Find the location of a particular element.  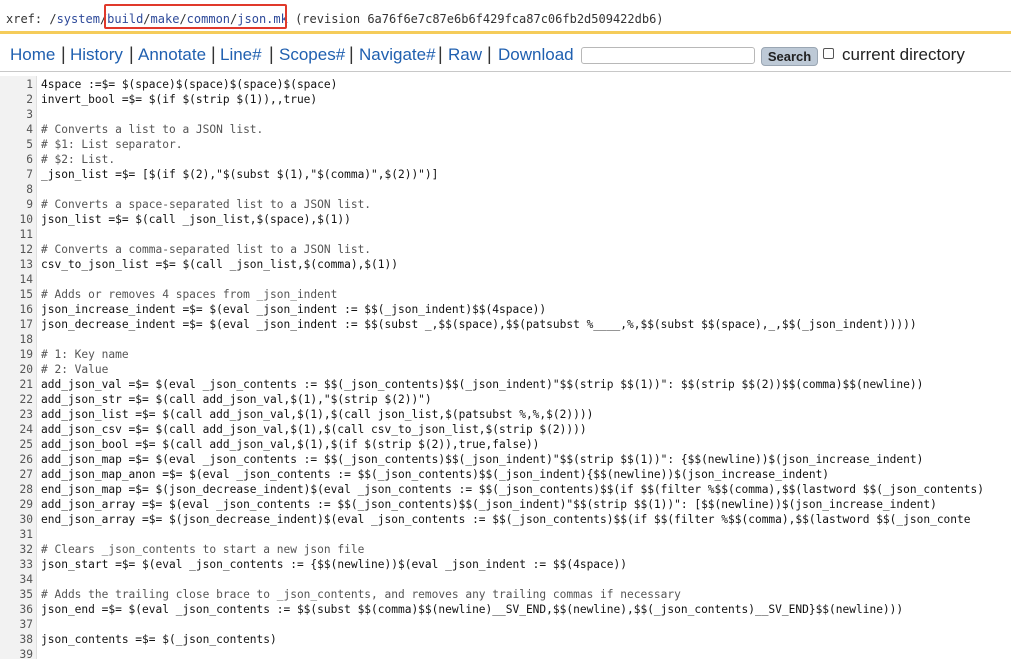

line-number: 39 is located at coordinates (16, 653).